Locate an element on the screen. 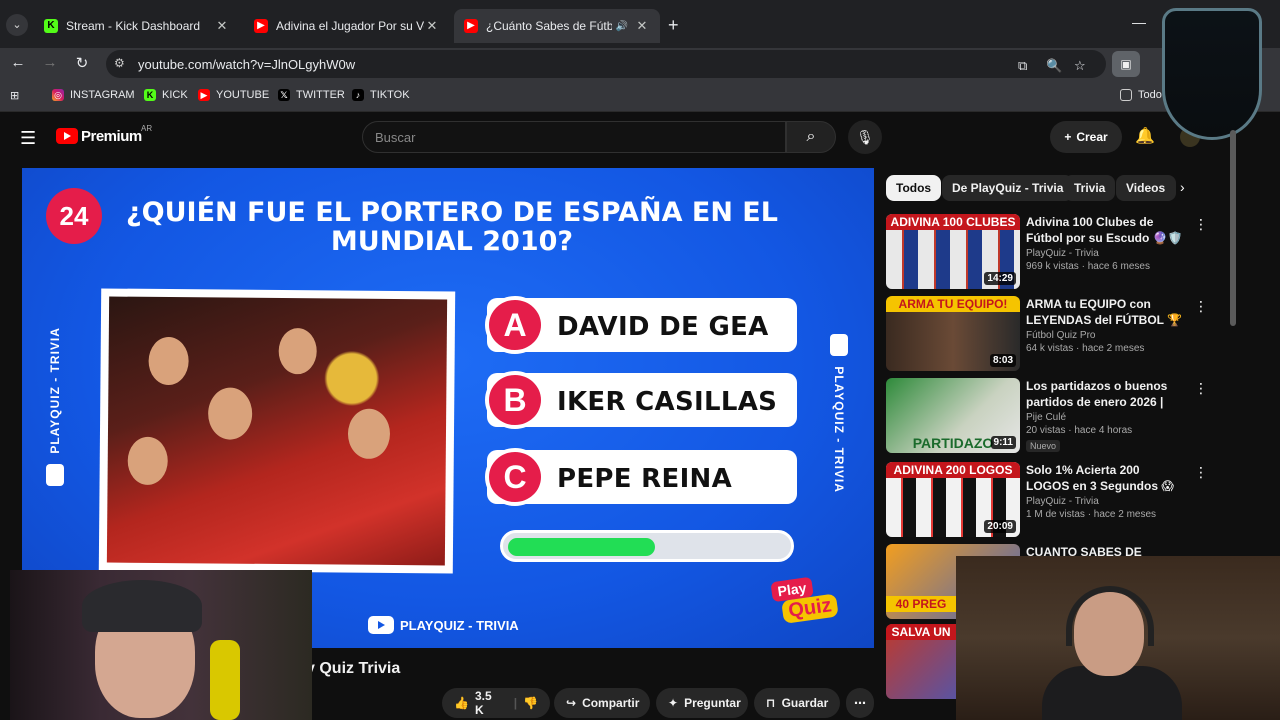  site-info-icon: ⚙ is located at coordinates (119, 63).